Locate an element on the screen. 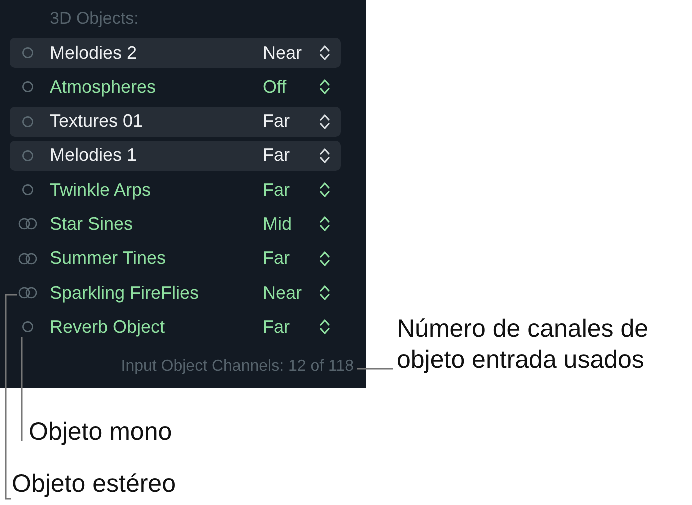 This screenshot has width=692, height=505. object-row: Atmospheres Off is located at coordinates (175, 87).